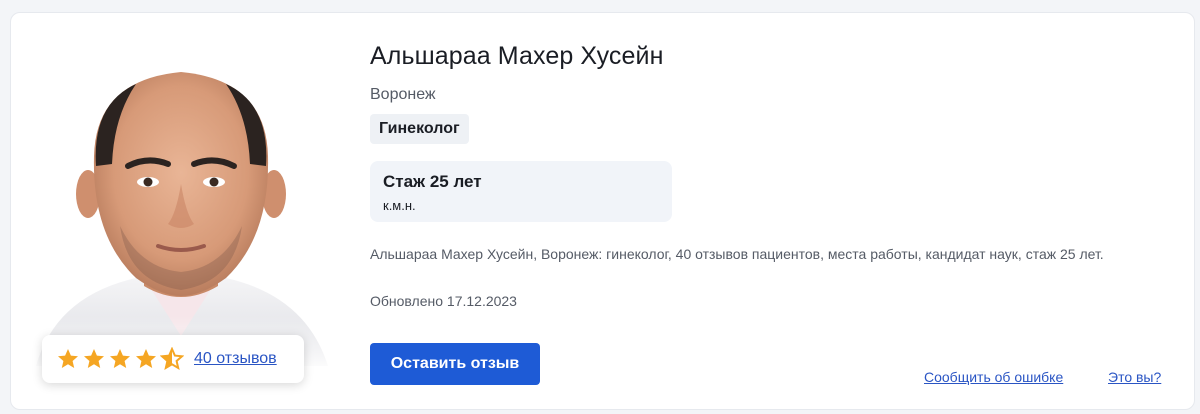 Image resolution: width=1200 pixels, height=414 pixels. Describe the element at coordinates (1134, 377) in the screenshot. I see `is-you-link: Это вы?` at that location.